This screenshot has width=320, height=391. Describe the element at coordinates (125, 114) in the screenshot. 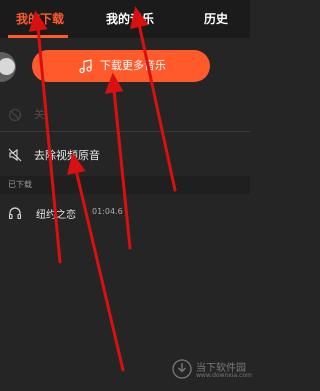

I see `faint-setting-row: 关` at that location.